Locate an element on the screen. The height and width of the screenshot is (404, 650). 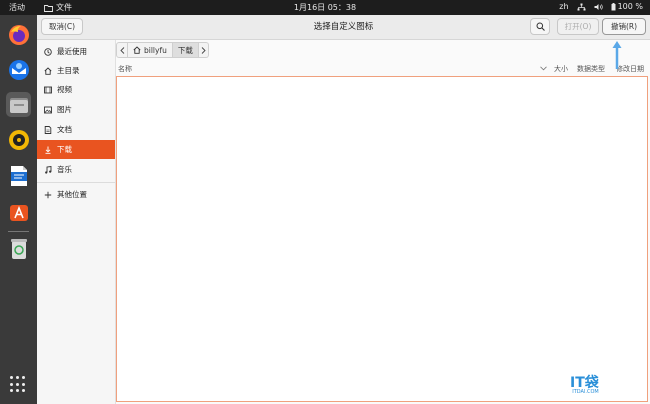
sidebar-item-downloads: 下载 is located at coordinates (76, 149).